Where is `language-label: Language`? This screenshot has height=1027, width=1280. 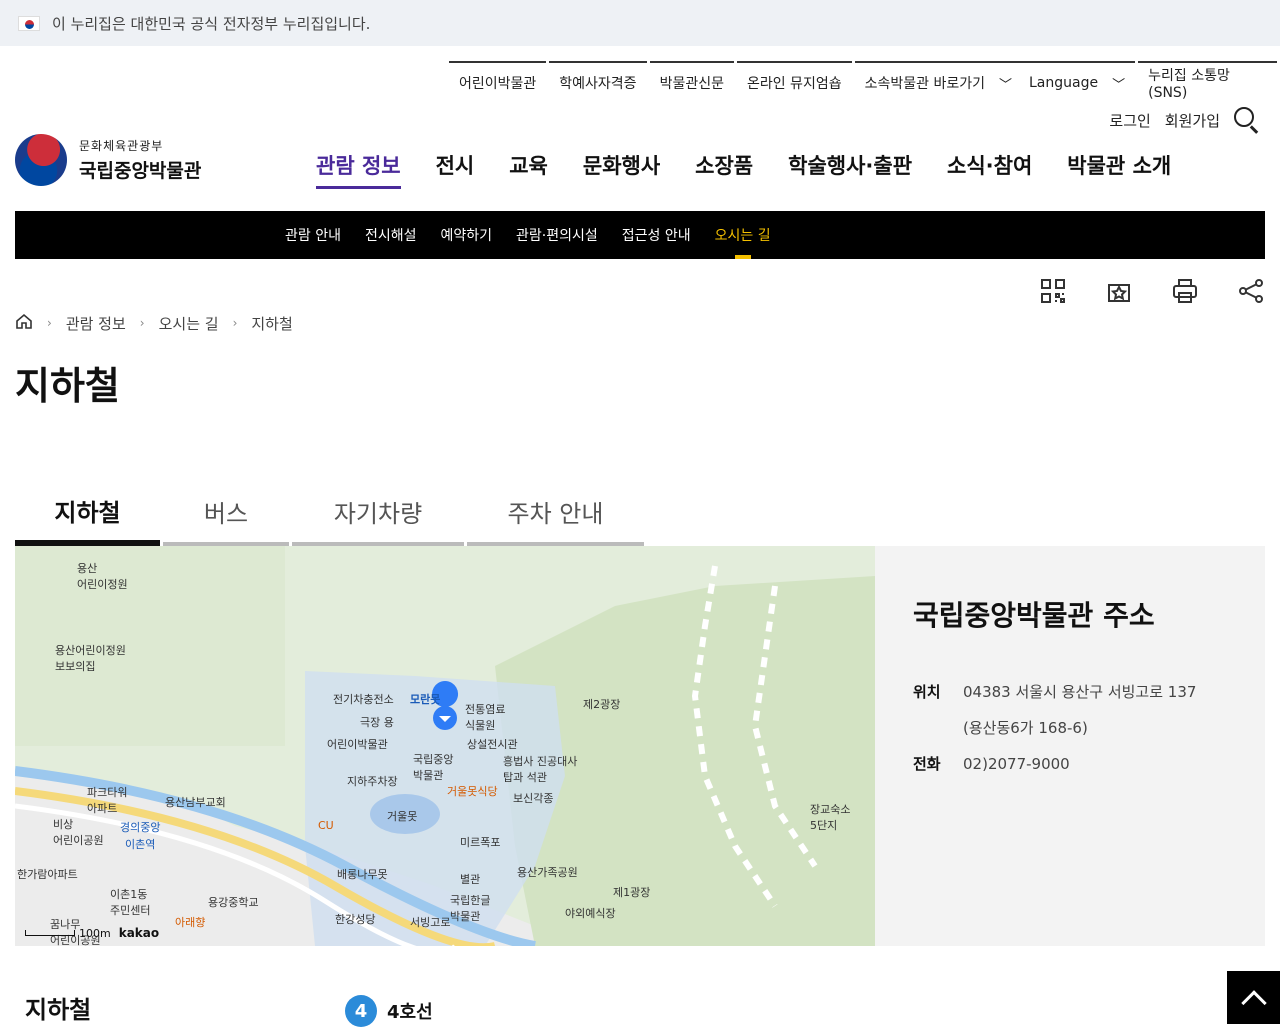 language-label: Language is located at coordinates (1064, 83).